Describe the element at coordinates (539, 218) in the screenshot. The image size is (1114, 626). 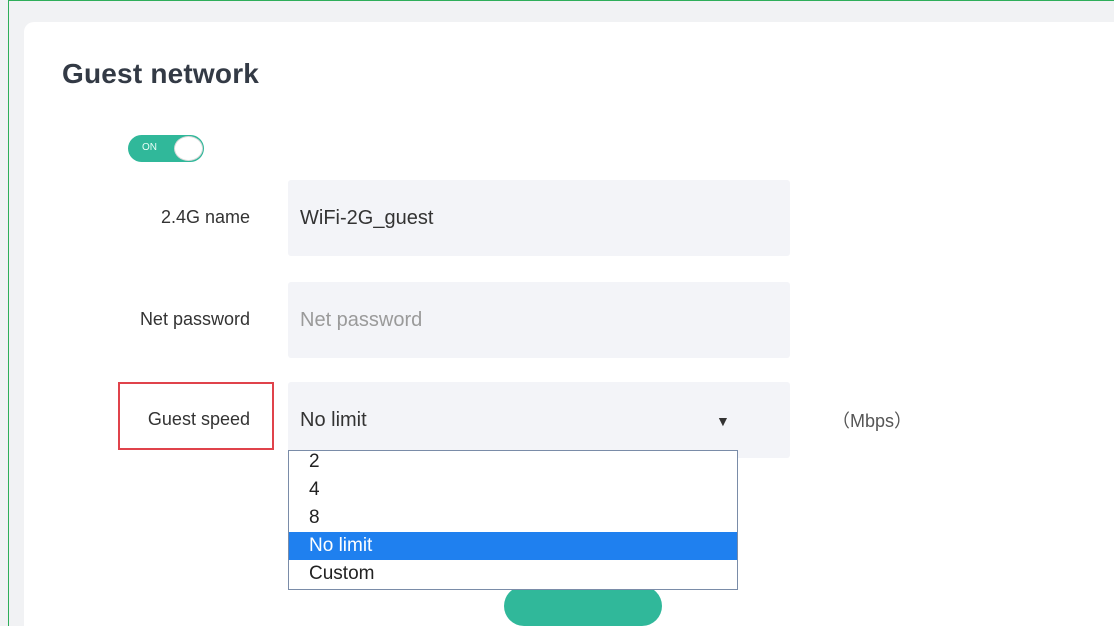
I see `name-24g-input: WiFi-2G_guest` at that location.